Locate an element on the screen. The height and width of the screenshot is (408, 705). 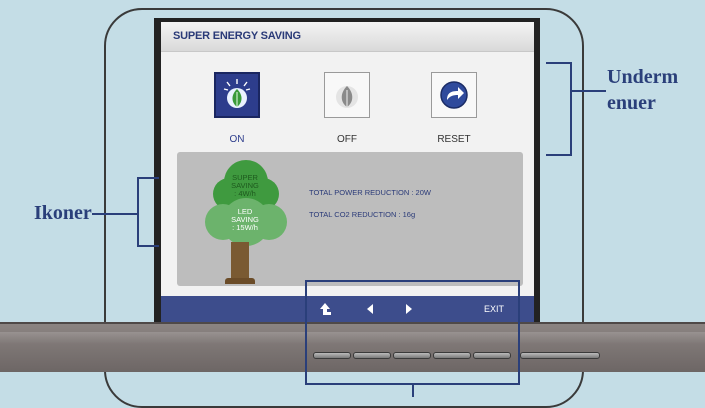
mode-off-button is located at coordinates (347, 95).